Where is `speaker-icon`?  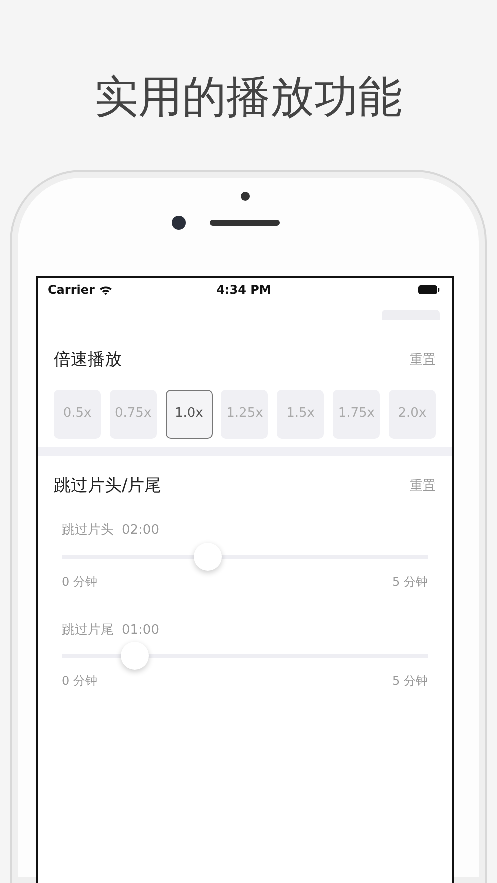
speaker-icon is located at coordinates (245, 223).